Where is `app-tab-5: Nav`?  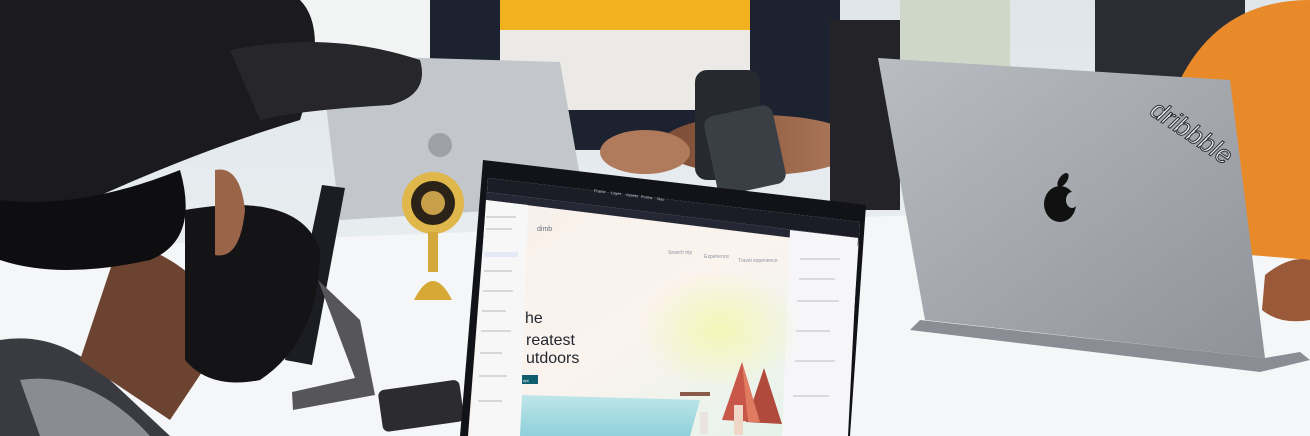 app-tab-5: Nav is located at coordinates (661, 199).